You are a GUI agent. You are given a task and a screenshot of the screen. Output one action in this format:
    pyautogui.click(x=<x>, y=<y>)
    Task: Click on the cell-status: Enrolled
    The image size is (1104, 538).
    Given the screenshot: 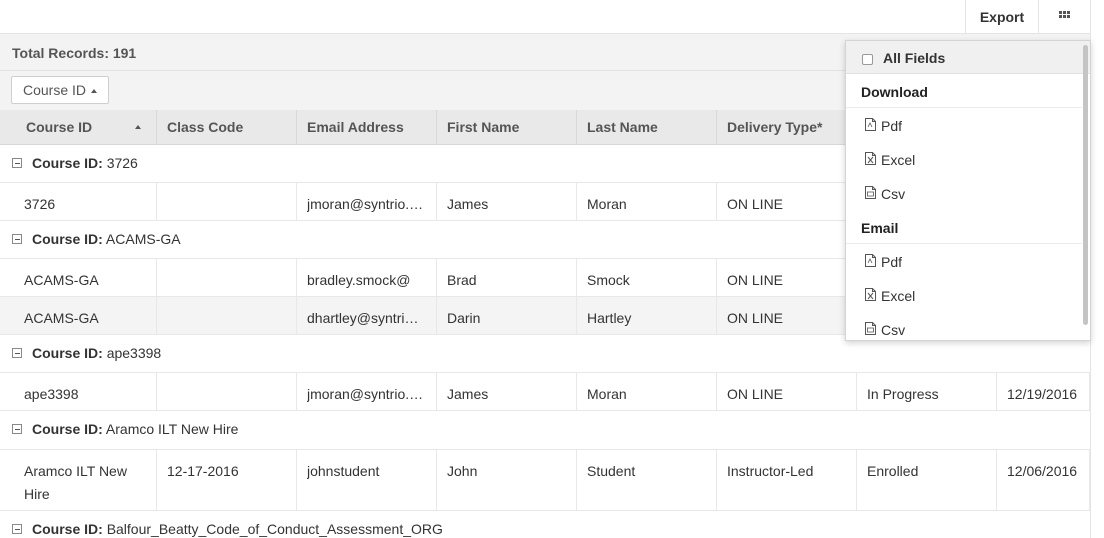 What is the action you would take?
    pyautogui.click(x=927, y=480)
    